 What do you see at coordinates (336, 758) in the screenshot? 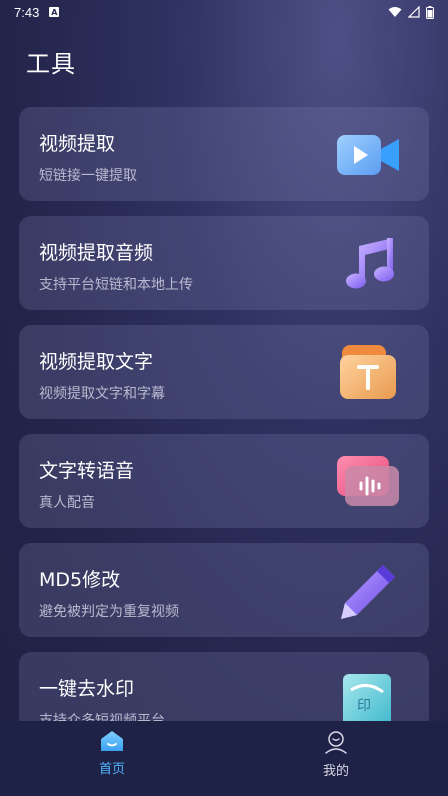
I see `nav-tab-mine: 我的` at bounding box center [336, 758].